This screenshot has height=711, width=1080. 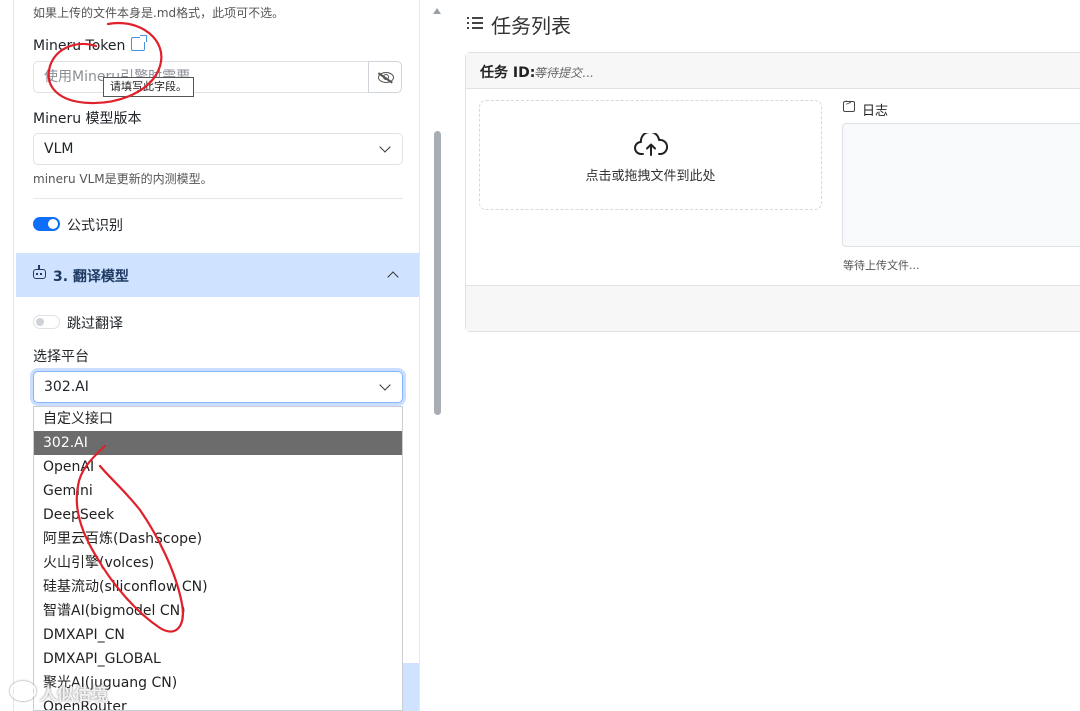 What do you see at coordinates (218, 659) in the screenshot?
I see `platform-option: DMXAPI_GLOBAL` at bounding box center [218, 659].